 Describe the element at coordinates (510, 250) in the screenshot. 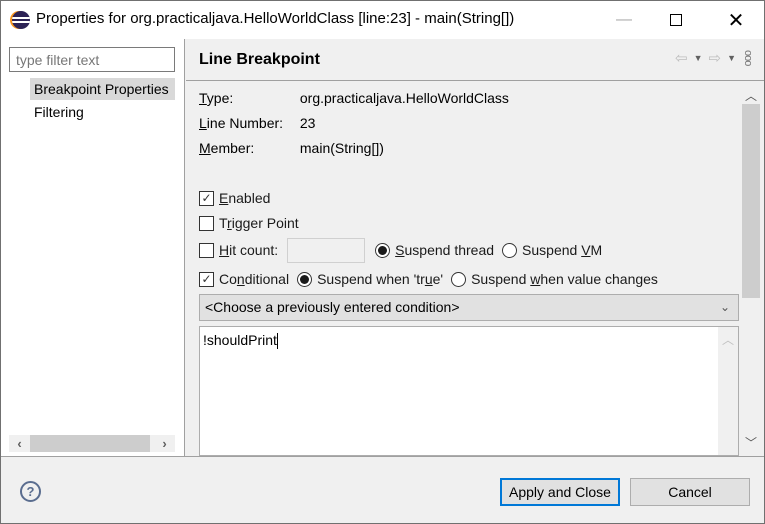

I see `suspend-vm-radio` at that location.